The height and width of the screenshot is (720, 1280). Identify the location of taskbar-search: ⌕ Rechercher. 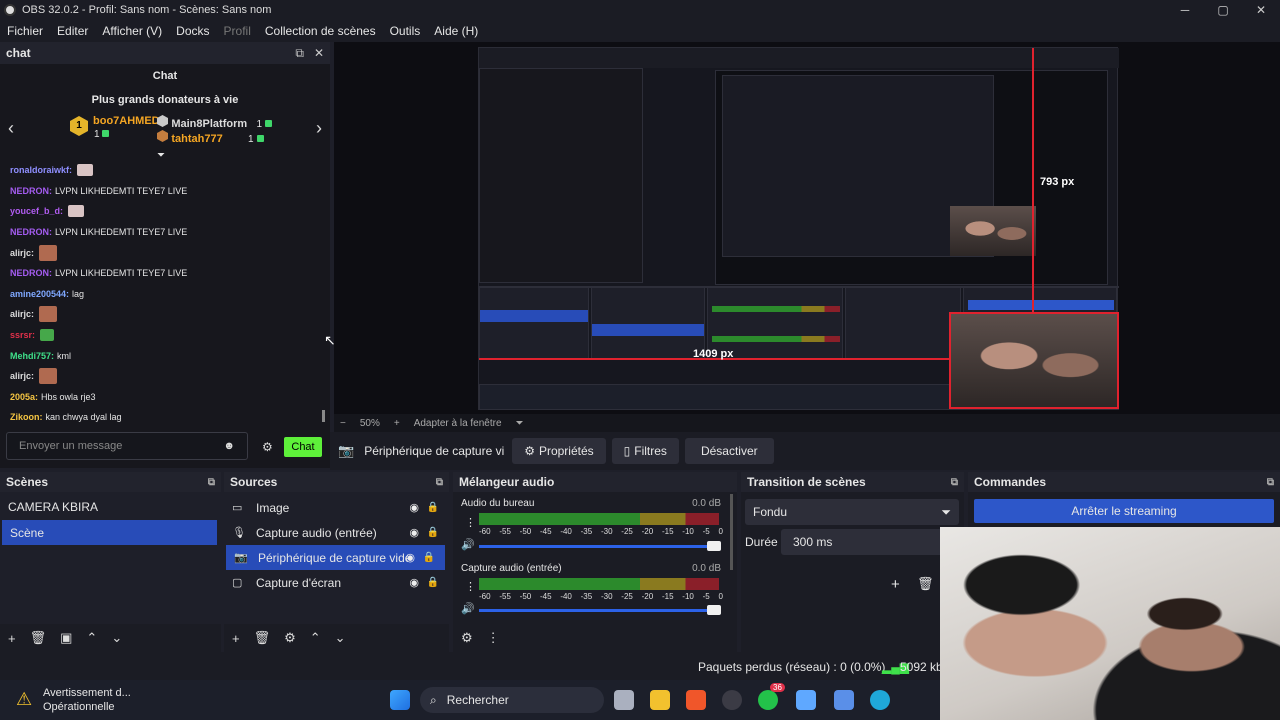
(512, 700).